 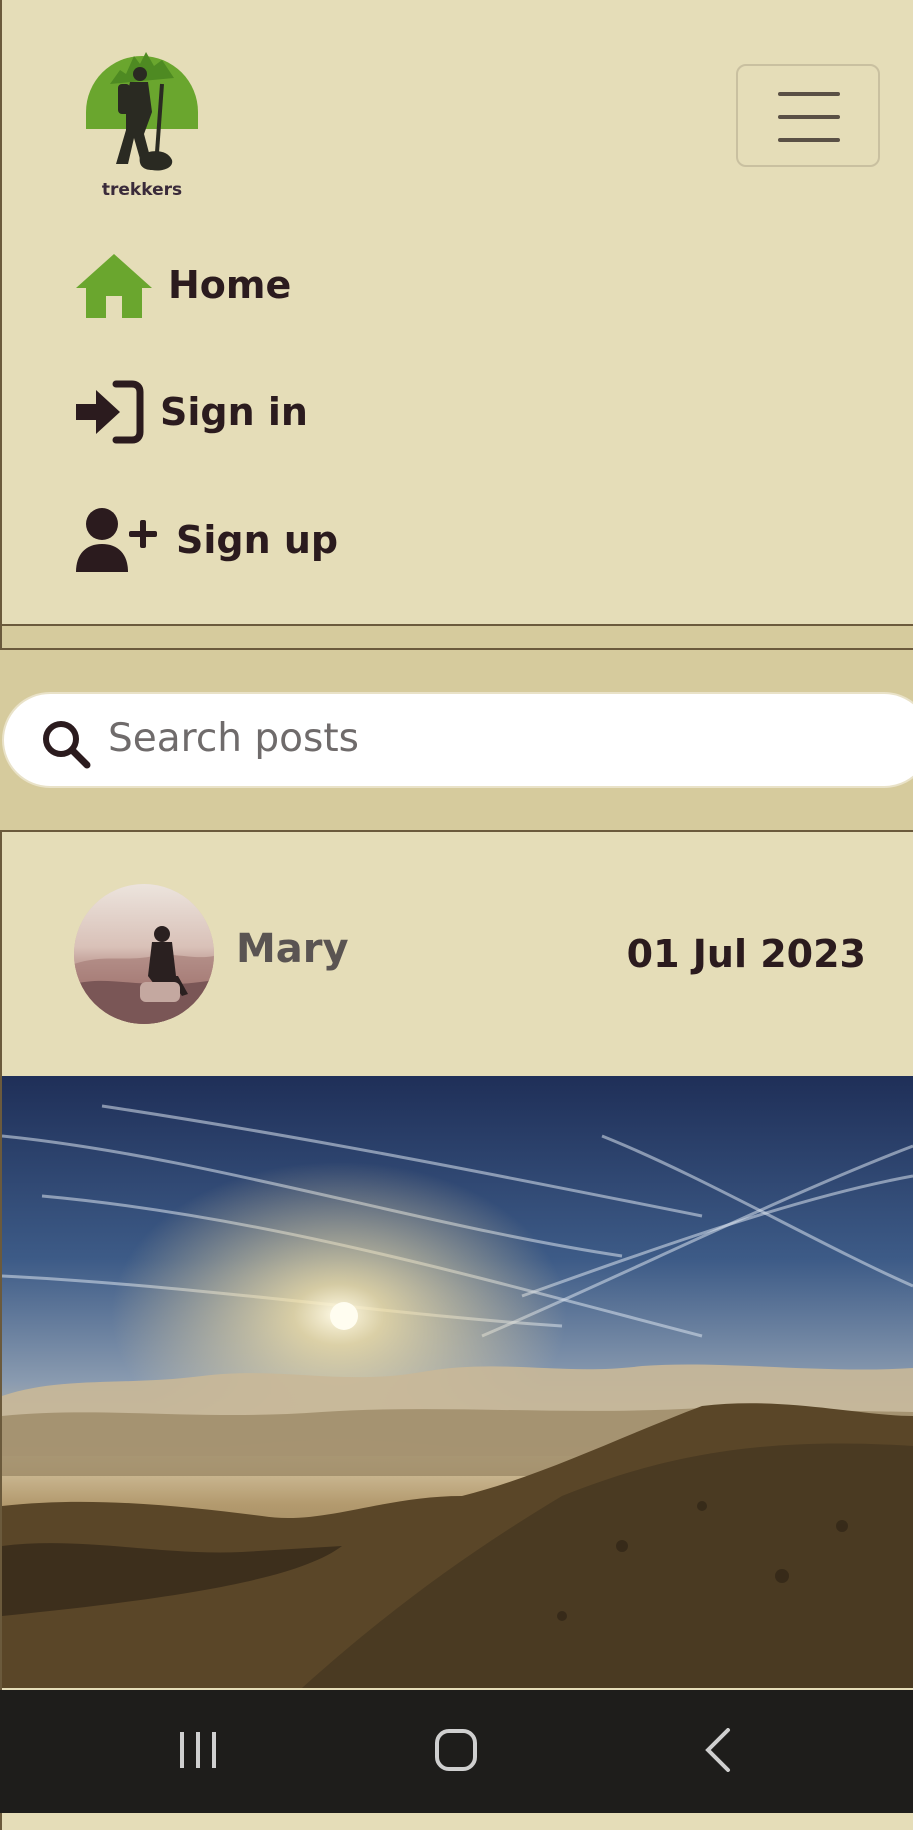 I want to click on avatar, so click(x=144, y=954).